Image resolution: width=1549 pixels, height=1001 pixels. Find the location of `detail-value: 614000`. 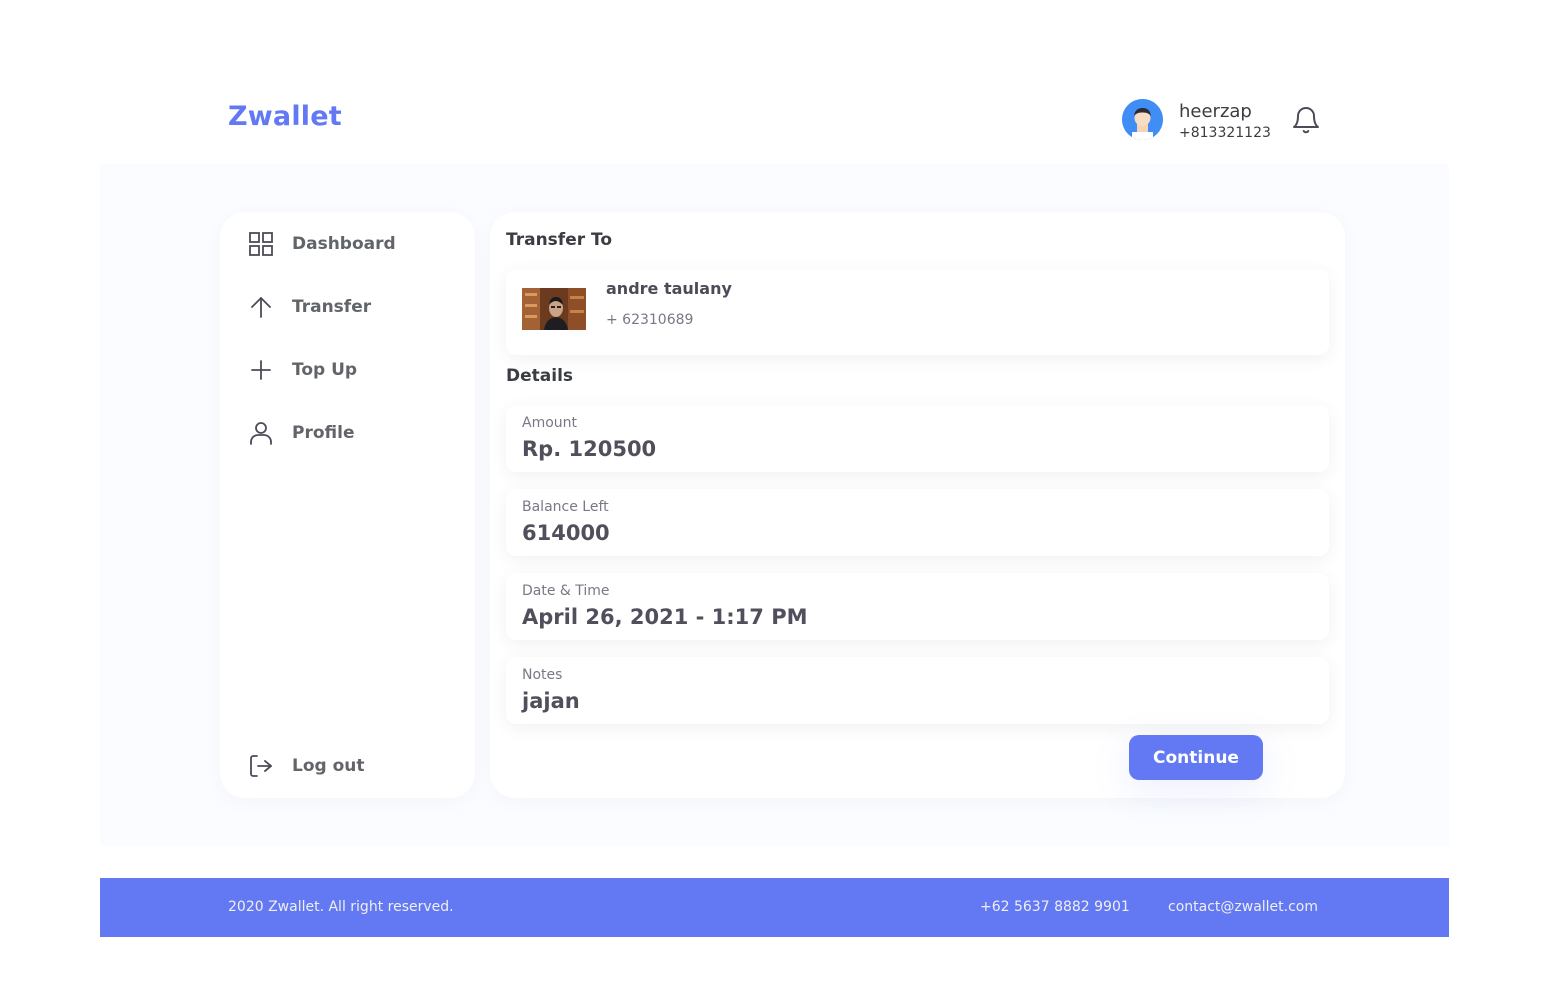

detail-value: 614000 is located at coordinates (566, 533).